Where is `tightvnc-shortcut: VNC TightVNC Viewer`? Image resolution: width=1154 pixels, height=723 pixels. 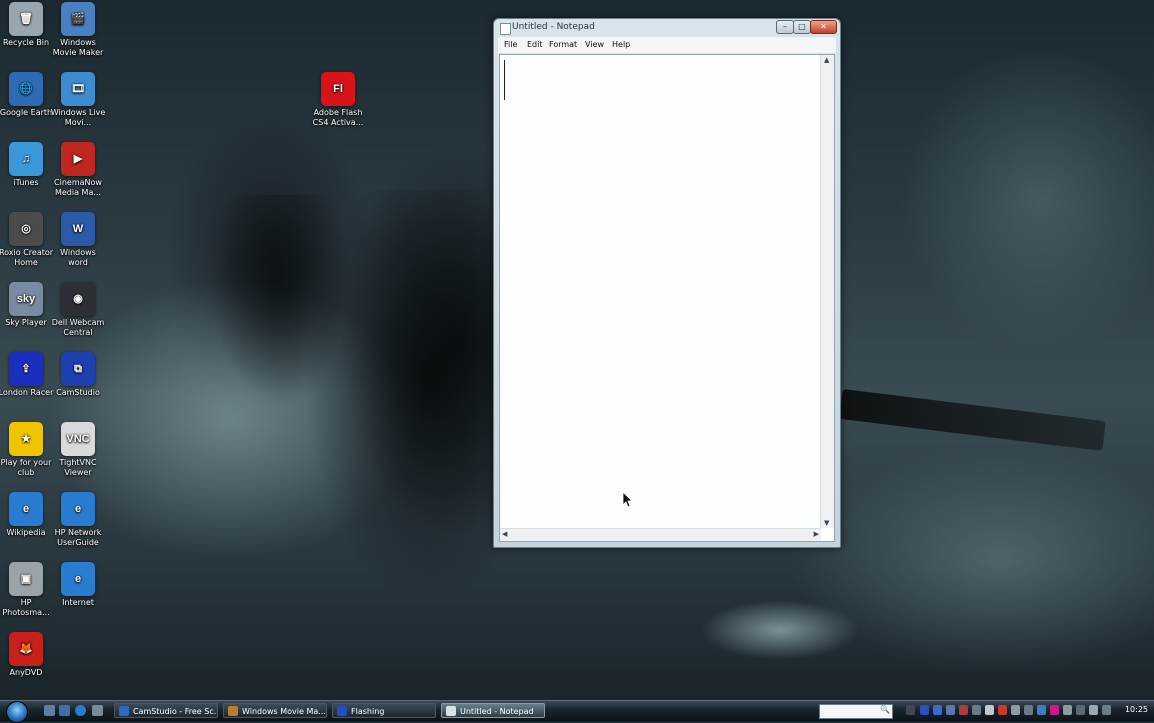
tightvnc-shortcut: VNC TightVNC Viewer is located at coordinates (78, 450).